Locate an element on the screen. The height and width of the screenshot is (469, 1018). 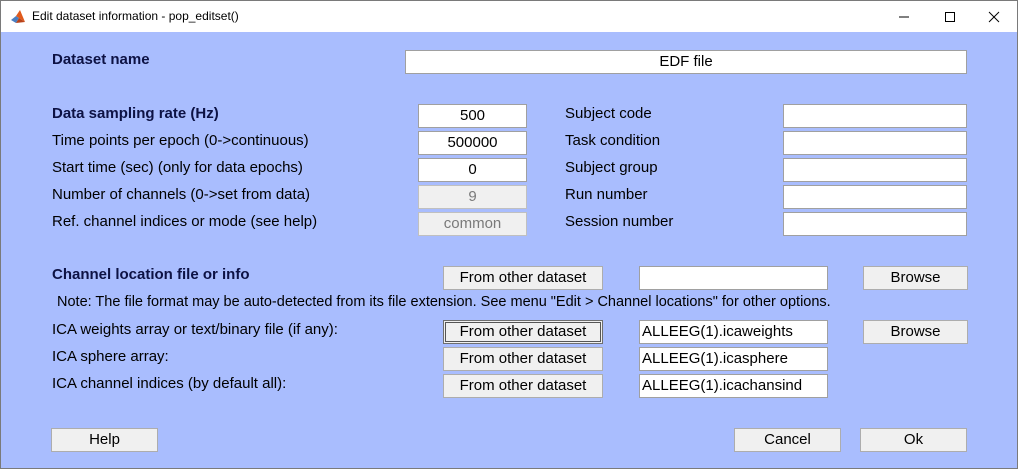
ica-chansind-input: ALLEEG(1).icachansind is located at coordinates (733, 386).